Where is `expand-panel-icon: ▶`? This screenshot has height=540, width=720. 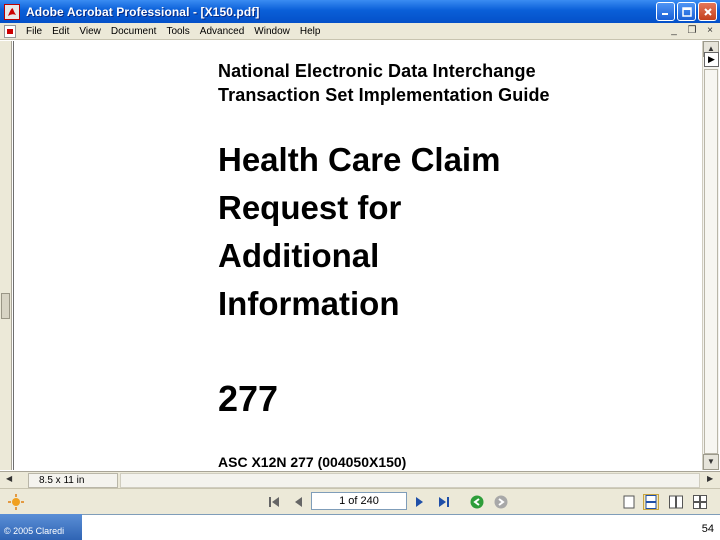
expand-panel-icon: ▶ is located at coordinates (711, 59).